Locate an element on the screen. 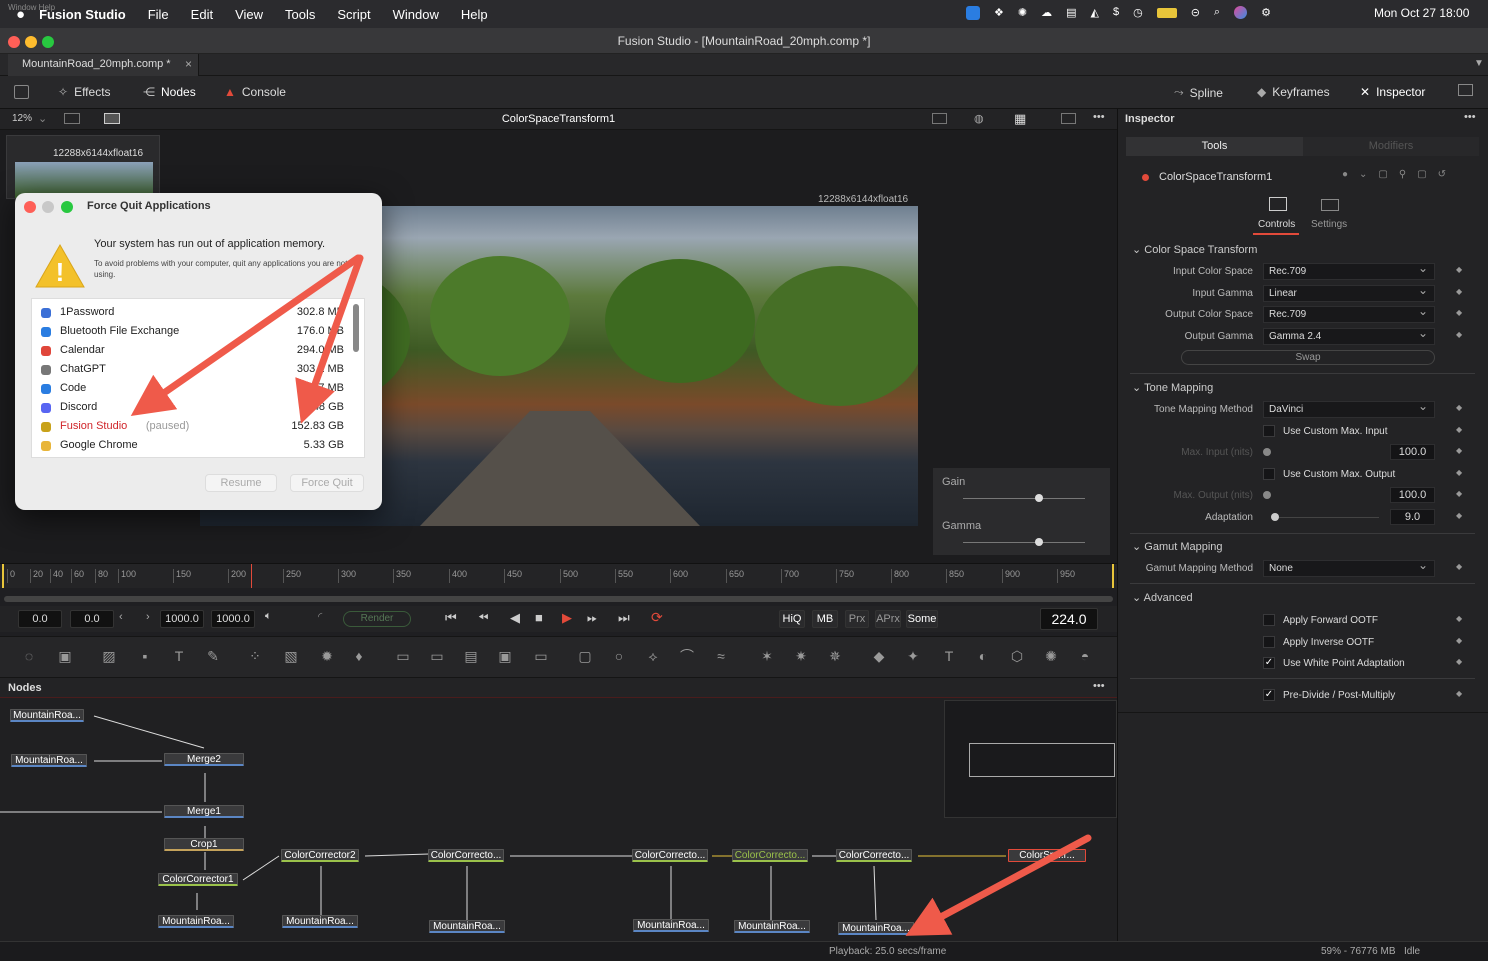 This screenshot has height=961, width=1488. dialog-zoom-button is located at coordinates (67, 207).